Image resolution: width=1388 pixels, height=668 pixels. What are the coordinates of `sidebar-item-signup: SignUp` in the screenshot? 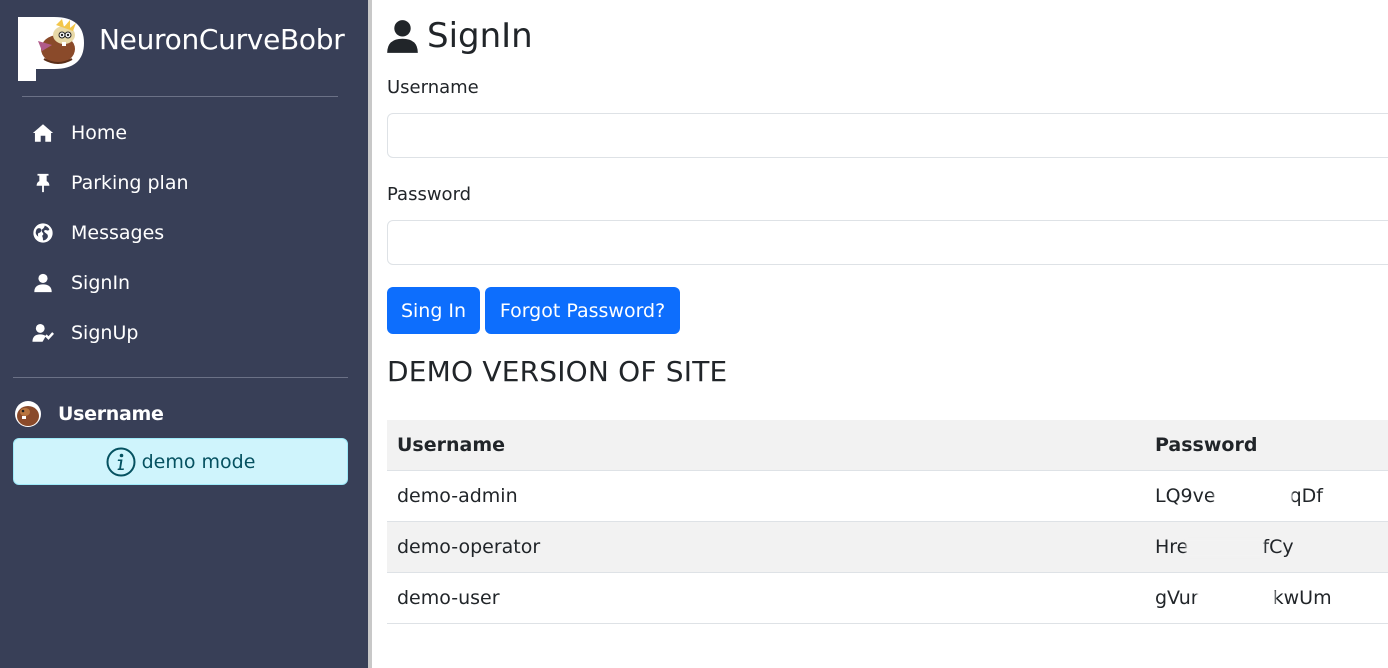 It's located at (184, 333).